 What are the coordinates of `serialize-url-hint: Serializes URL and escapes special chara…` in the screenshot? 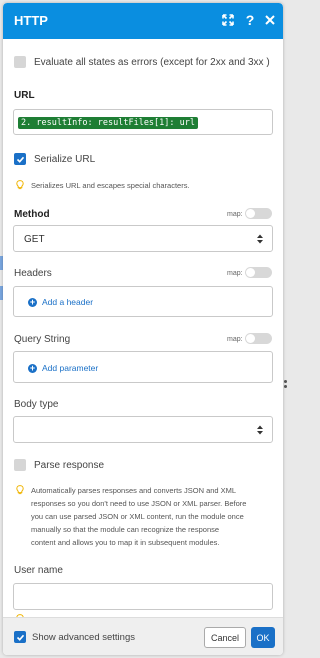 It's located at (103, 185).